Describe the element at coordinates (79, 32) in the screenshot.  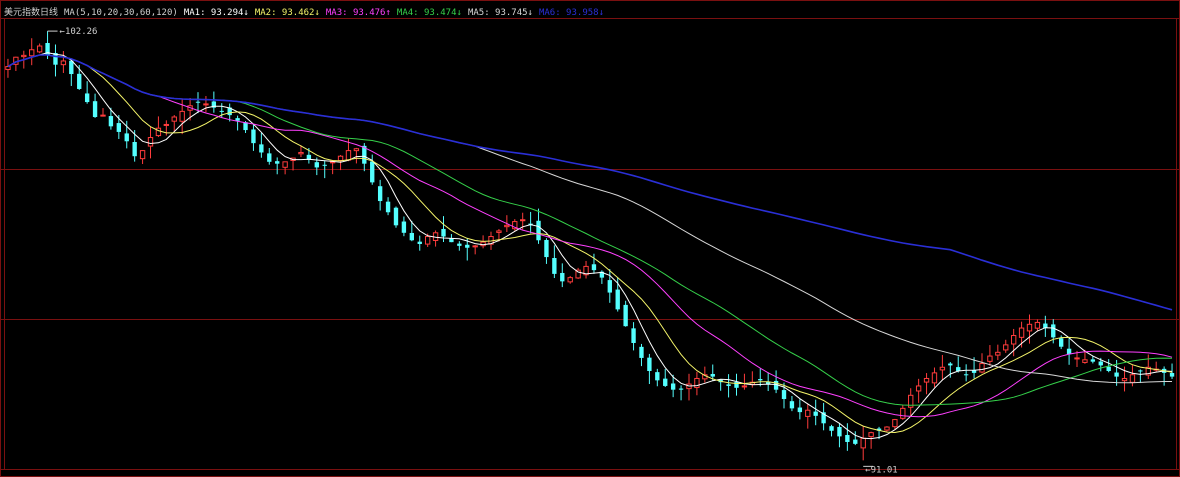
I see `high-label: ←102.26` at that location.